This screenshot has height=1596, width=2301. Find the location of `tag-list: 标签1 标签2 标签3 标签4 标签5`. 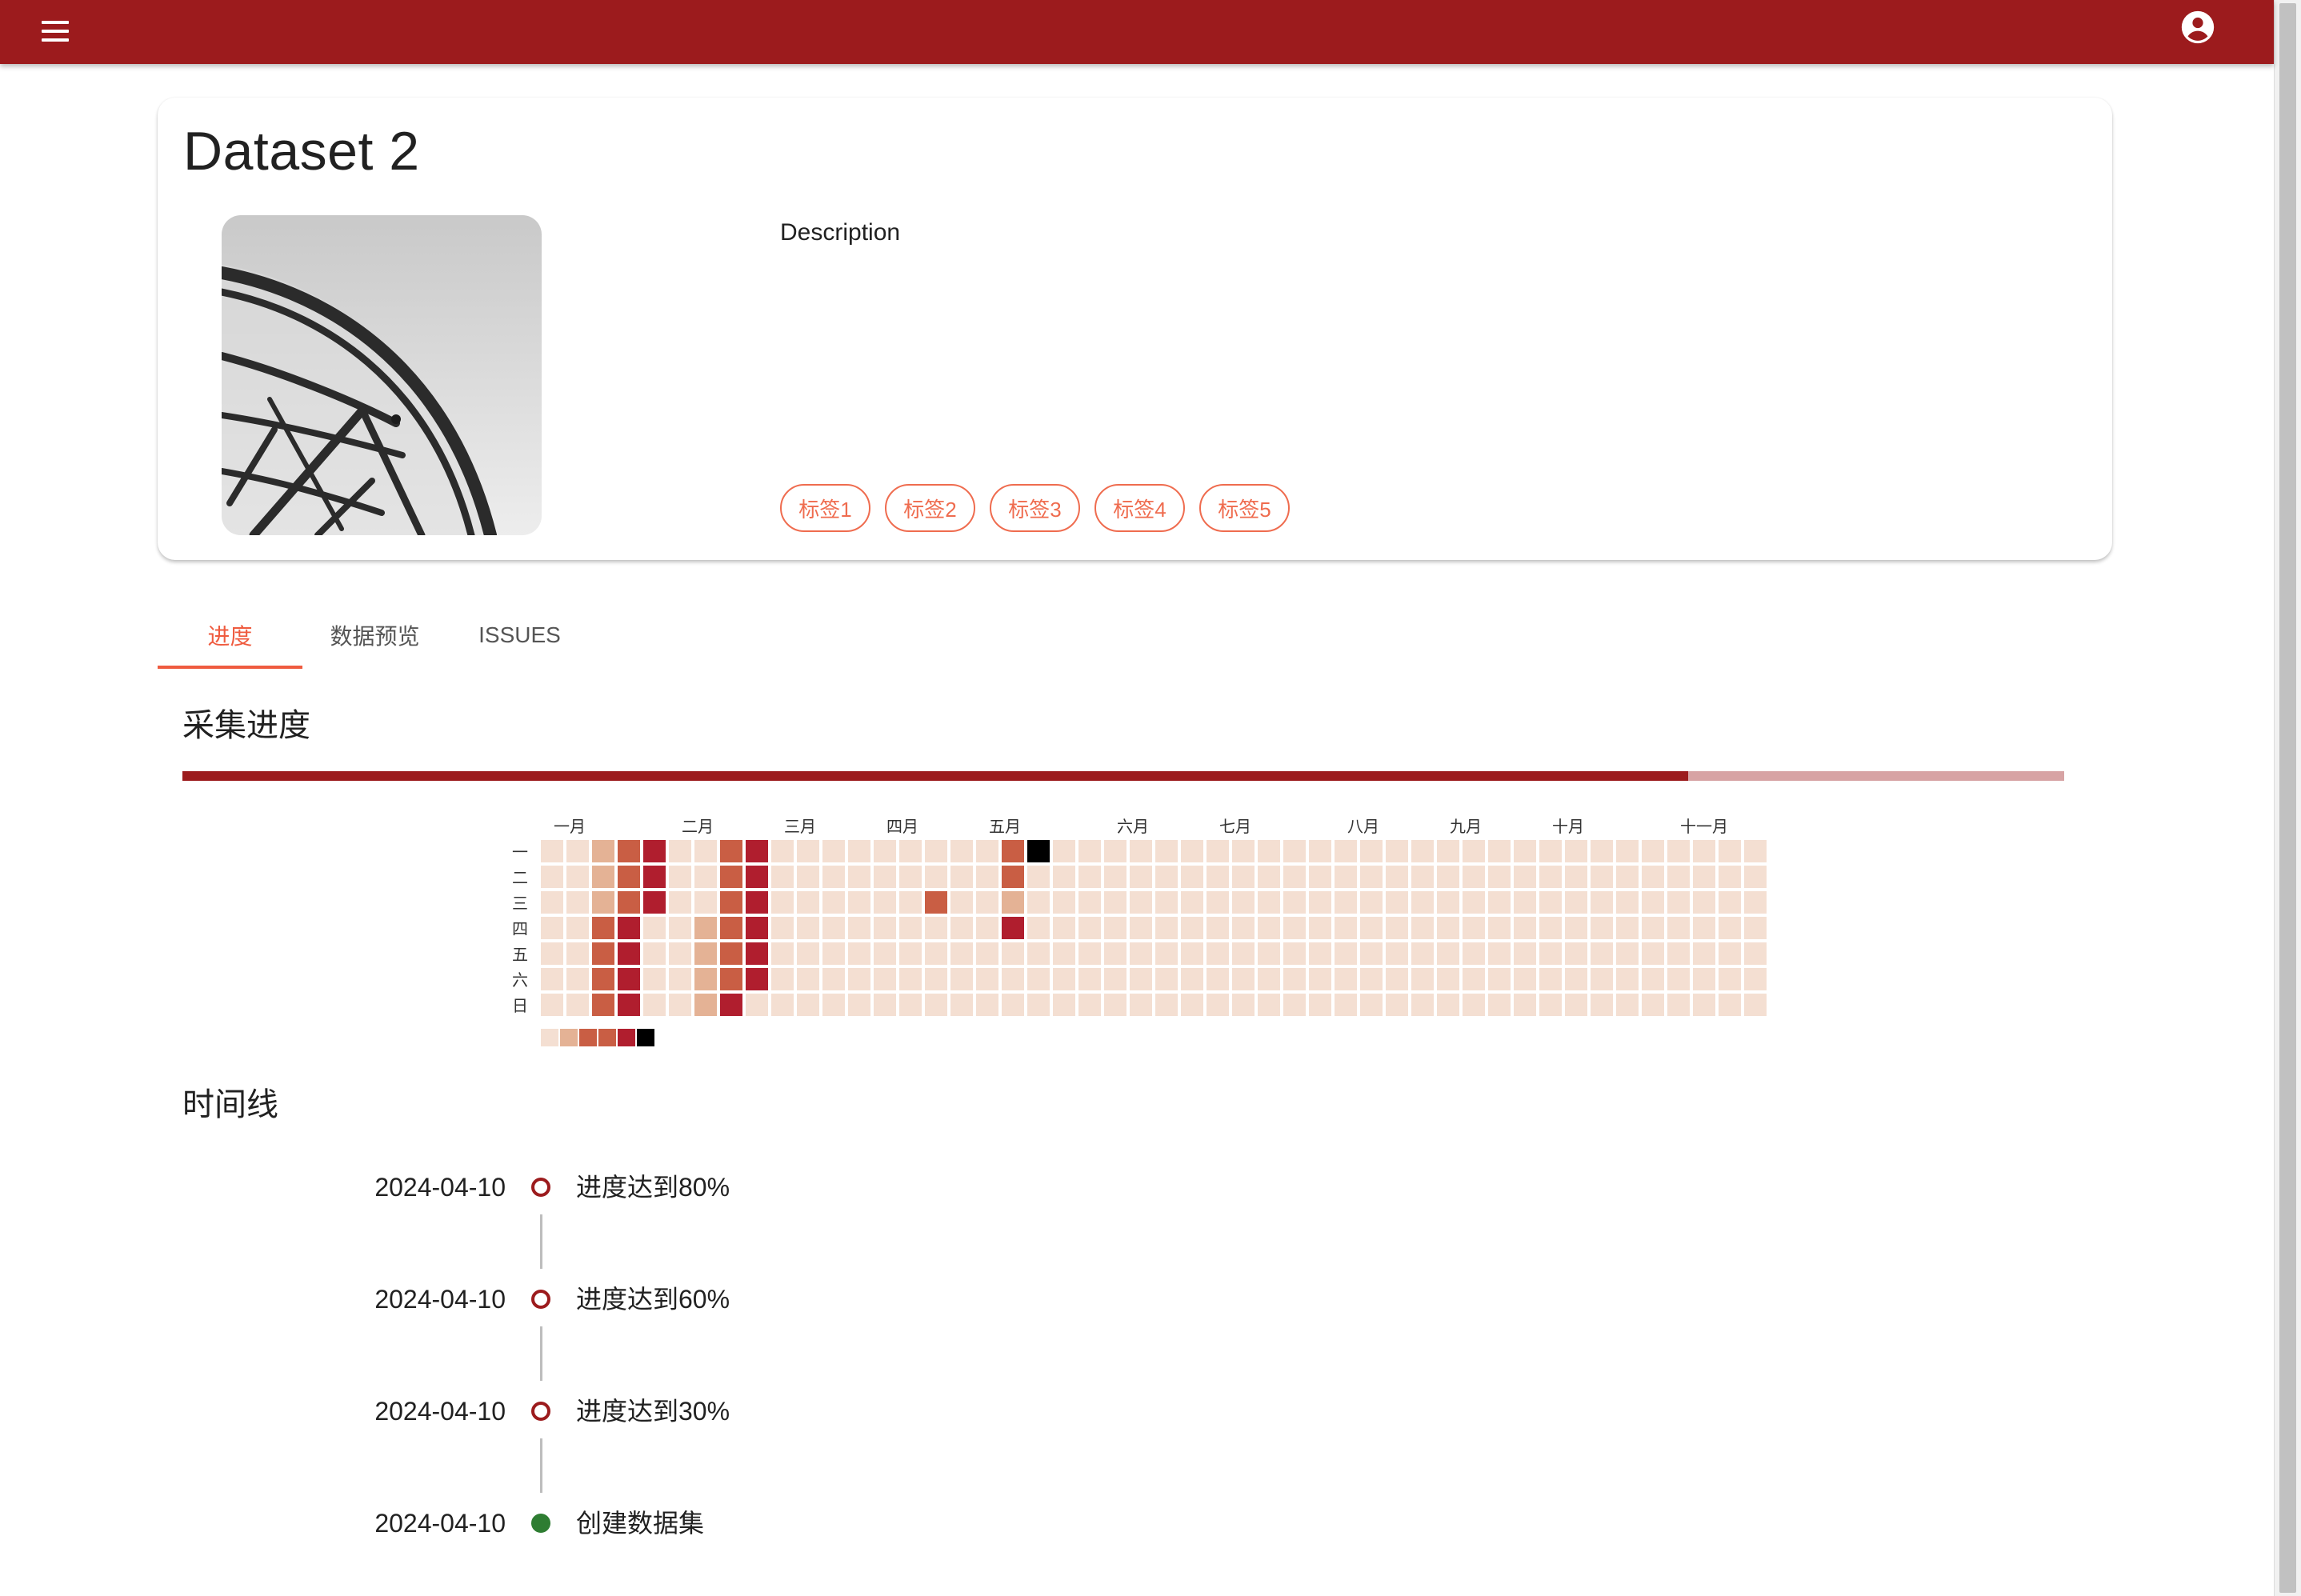

tag-list: 标签1 标签2 标签3 标签4 标签5 is located at coordinates (1035, 508).